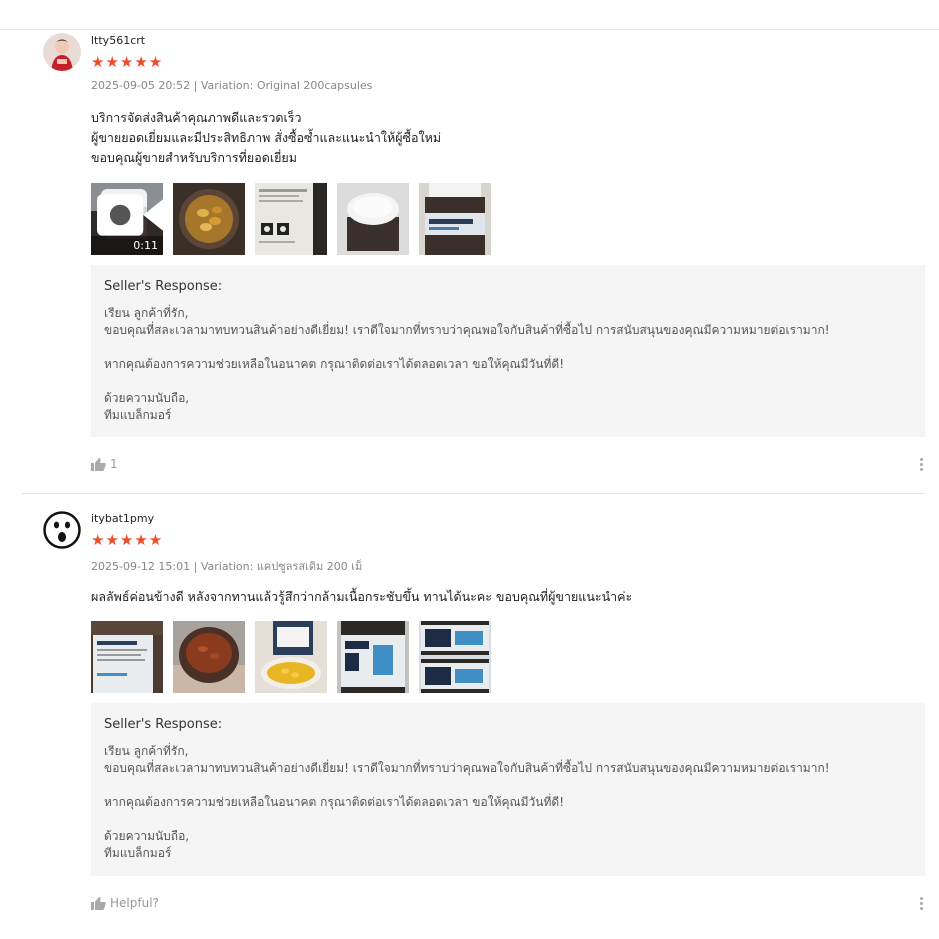  I want to click on helpful-button: 1, so click(104, 464).